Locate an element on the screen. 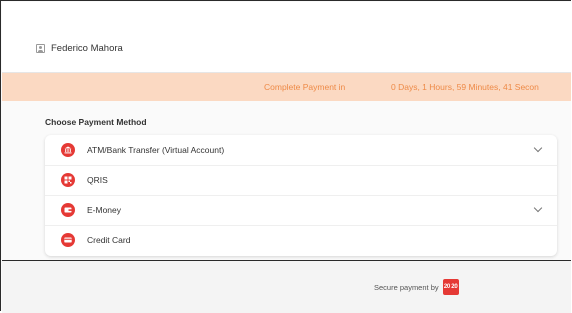 This screenshot has width=572, height=313. payment-method-emoney: E-Money is located at coordinates (301, 210).